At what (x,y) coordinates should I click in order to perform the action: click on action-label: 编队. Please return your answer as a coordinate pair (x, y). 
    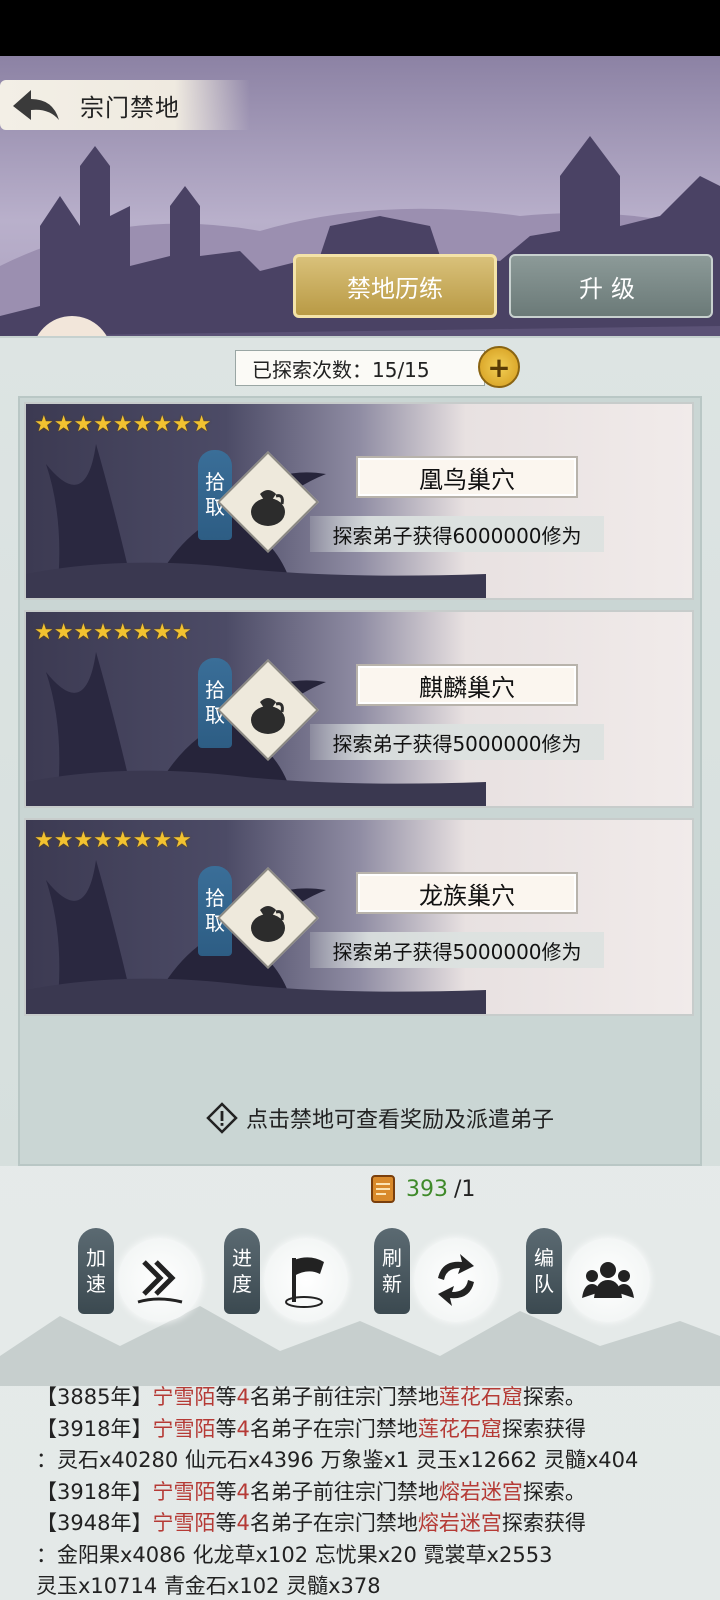
    Looking at the image, I should click on (544, 1271).